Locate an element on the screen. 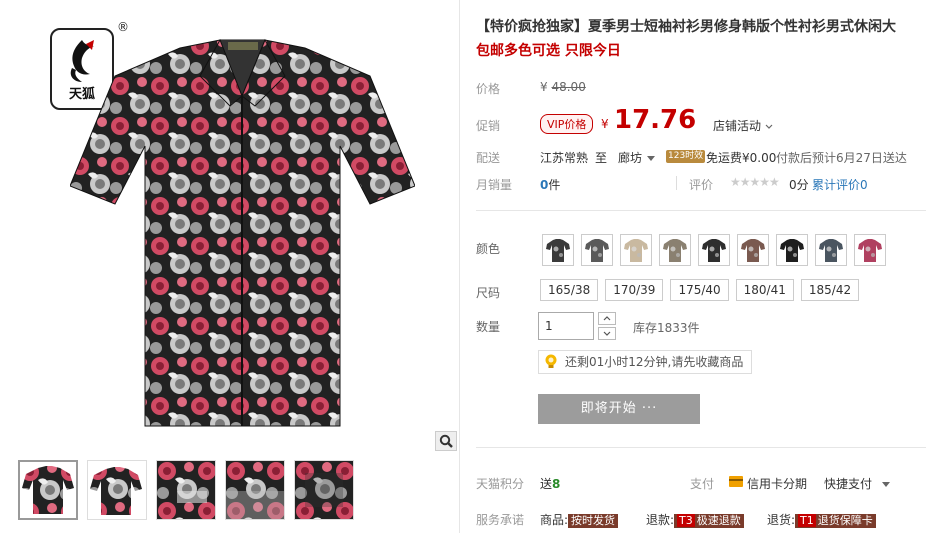 This screenshot has height=533, width=930. return-label: 退货: is located at coordinates (781, 520).